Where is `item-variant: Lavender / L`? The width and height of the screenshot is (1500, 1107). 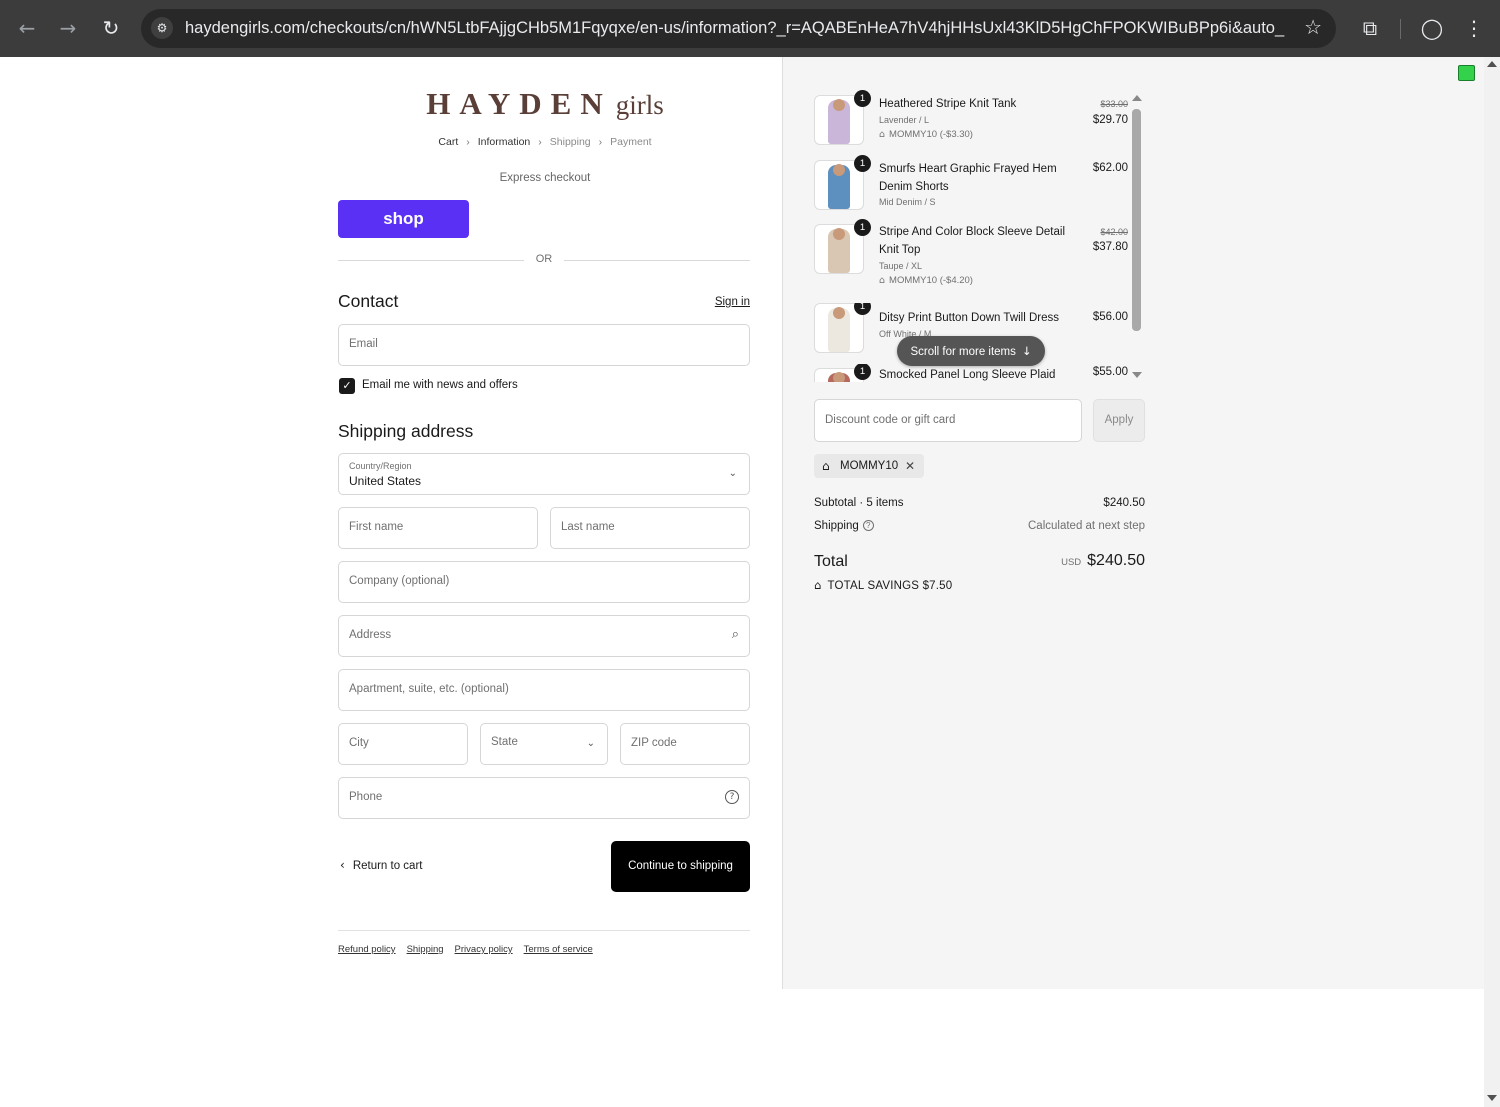 item-variant: Lavender / L is located at coordinates (904, 120).